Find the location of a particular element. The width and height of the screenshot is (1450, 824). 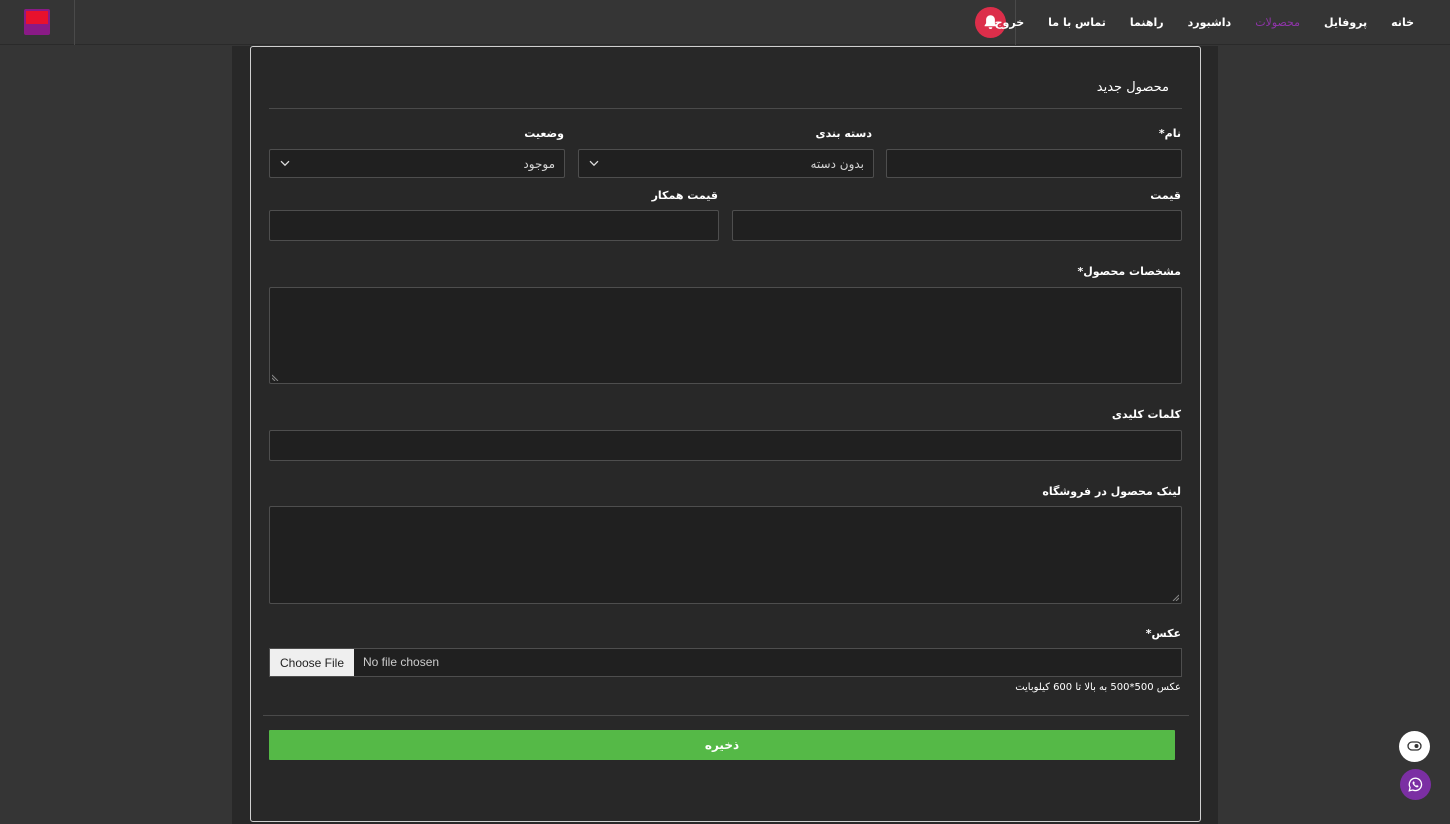

image-label: عکس* is located at coordinates (1163, 633).